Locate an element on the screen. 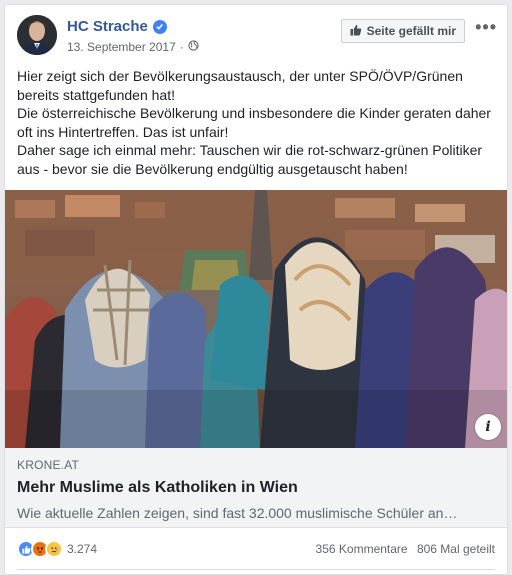 The height and width of the screenshot is (575, 512). post-date: 13. September 2017 is located at coordinates (121, 47).